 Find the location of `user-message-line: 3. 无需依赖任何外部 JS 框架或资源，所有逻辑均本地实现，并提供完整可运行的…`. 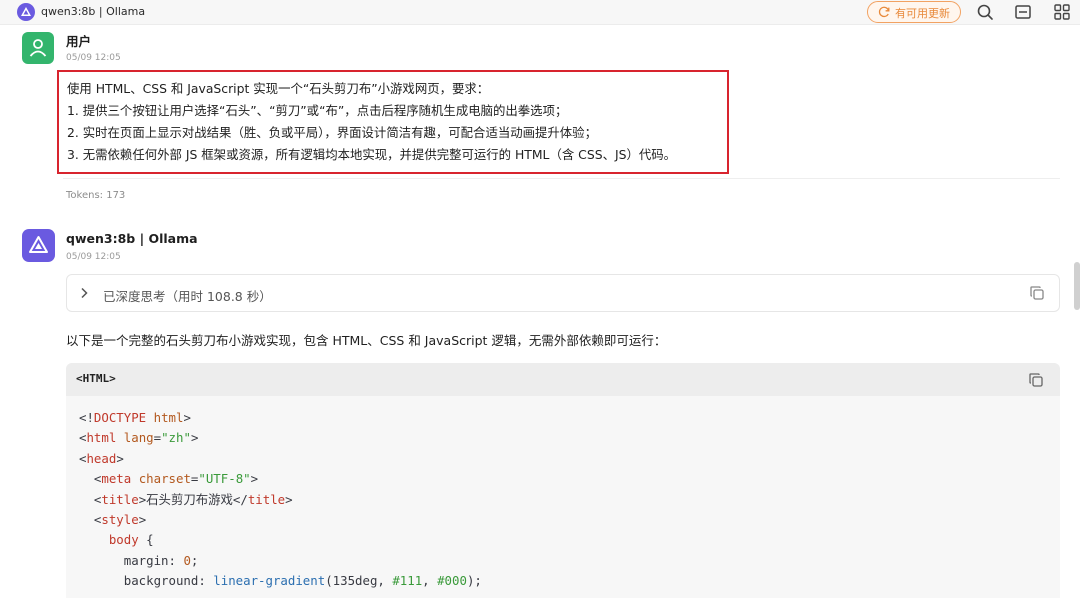

user-message-line: 3. 无需依赖任何外部 JS 框架或资源，所有逻辑均本地实现，并提供完整可运行的… is located at coordinates (372, 154).